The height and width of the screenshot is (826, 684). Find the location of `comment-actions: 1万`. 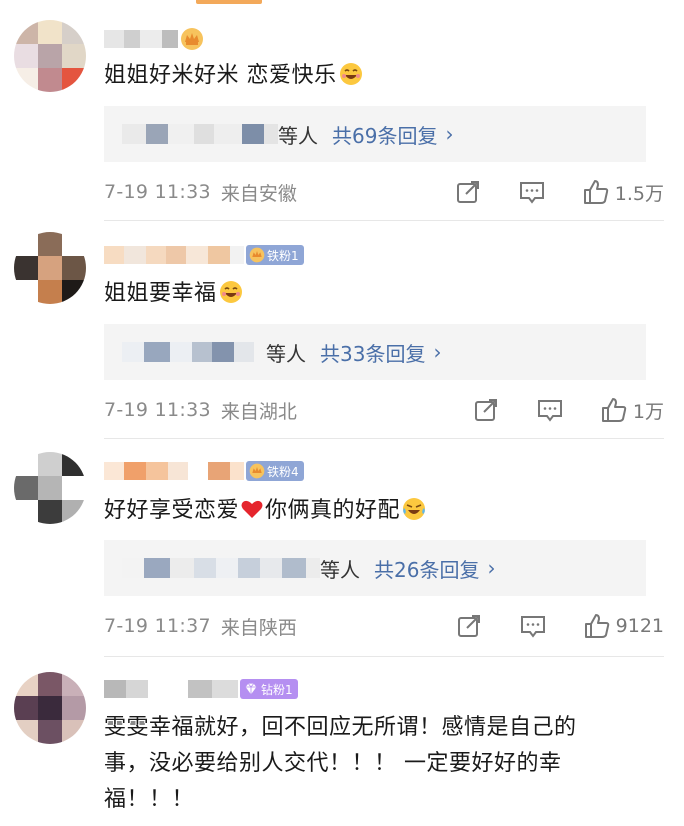

comment-actions: 1万 is located at coordinates (568, 410).